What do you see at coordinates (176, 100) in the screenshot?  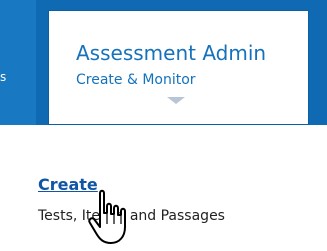 I see `chevron-down-icon` at bounding box center [176, 100].